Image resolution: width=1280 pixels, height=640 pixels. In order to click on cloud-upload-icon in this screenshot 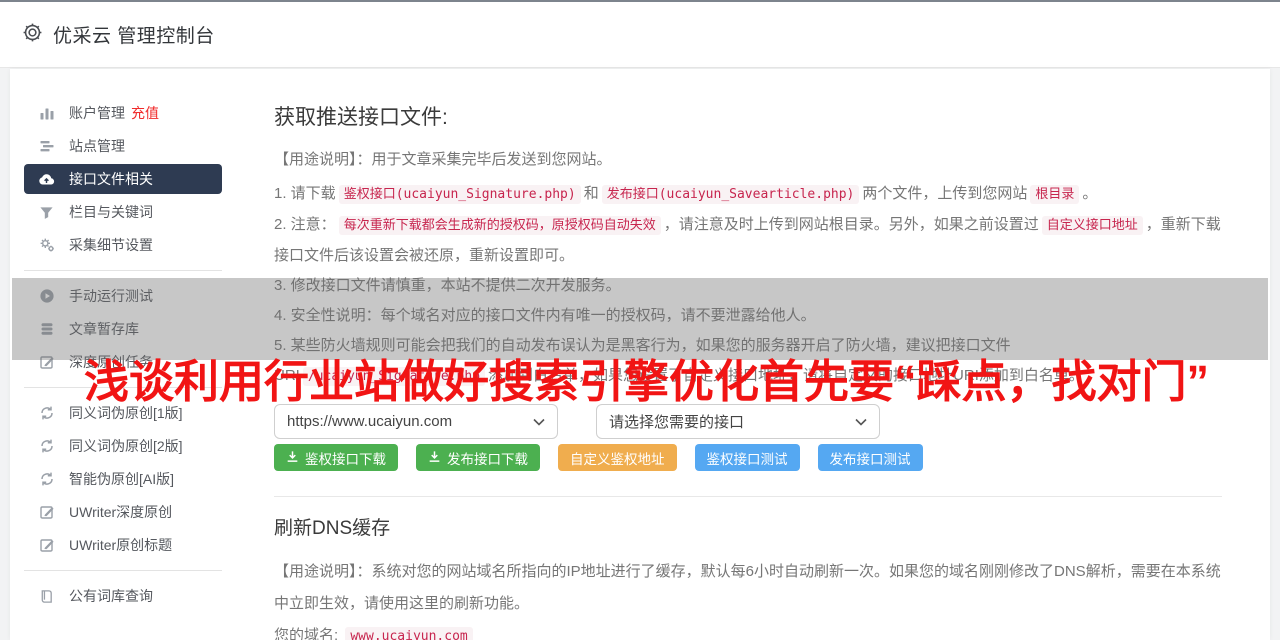, I will do `click(46, 179)`.